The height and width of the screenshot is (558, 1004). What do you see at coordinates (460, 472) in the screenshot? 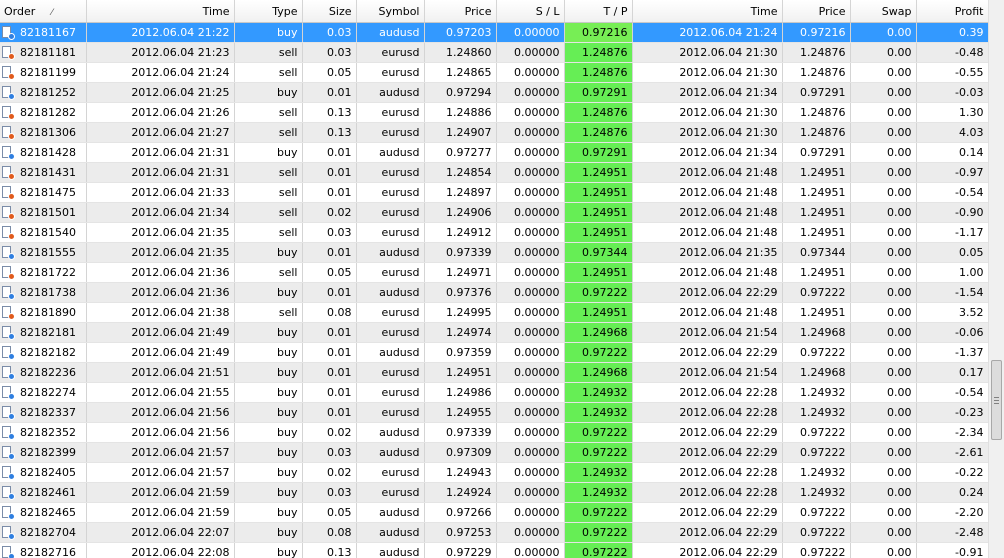
I see `cell-price: 1.24943` at bounding box center [460, 472].